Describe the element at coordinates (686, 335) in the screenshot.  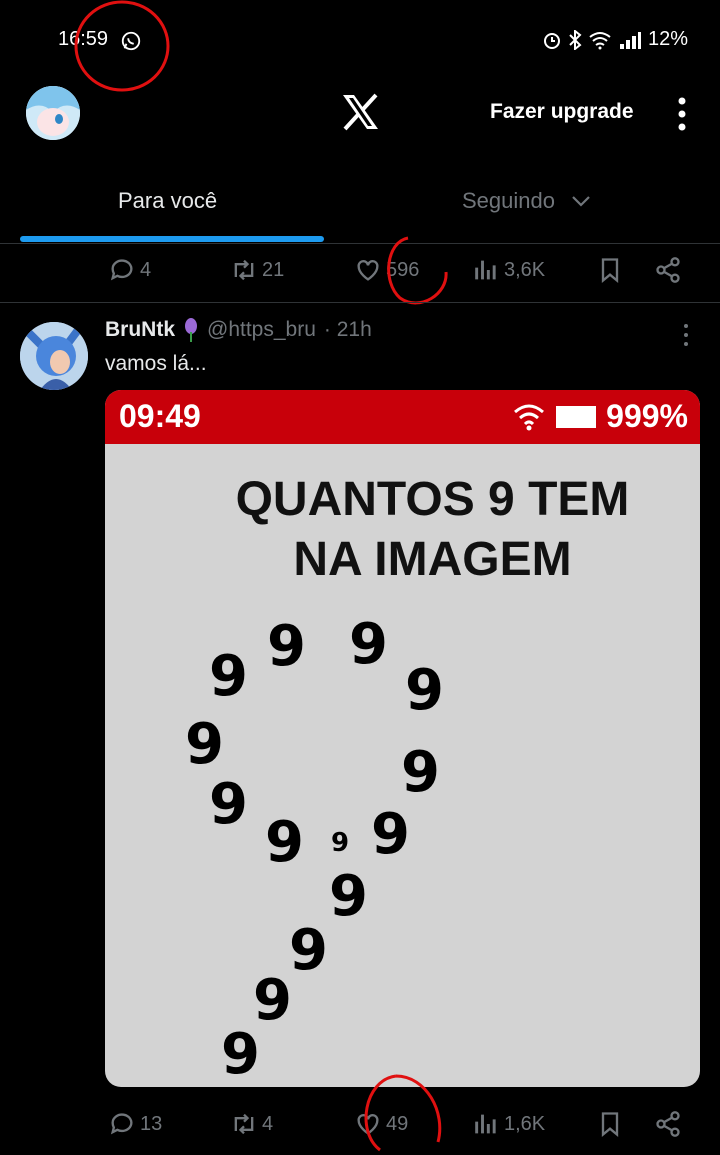
I see `tweet-more-icon` at that location.